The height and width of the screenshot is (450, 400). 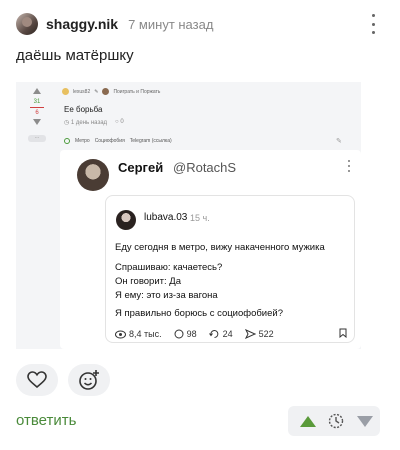 I want to click on reply-link: ответить, so click(x=46, y=420).